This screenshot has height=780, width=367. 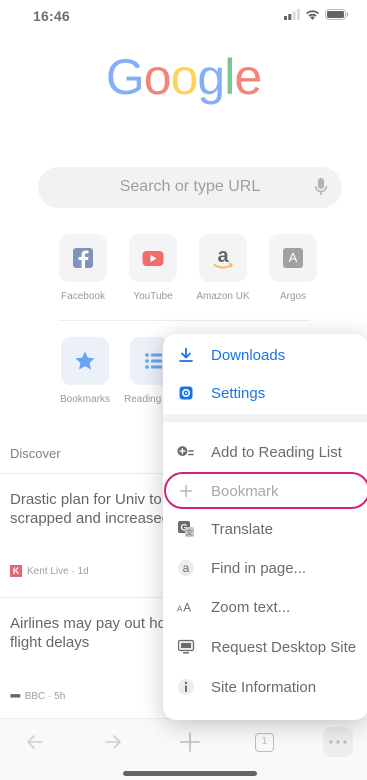 I want to click on article-source: ■■■ BBC · 5h, so click(x=37, y=696).